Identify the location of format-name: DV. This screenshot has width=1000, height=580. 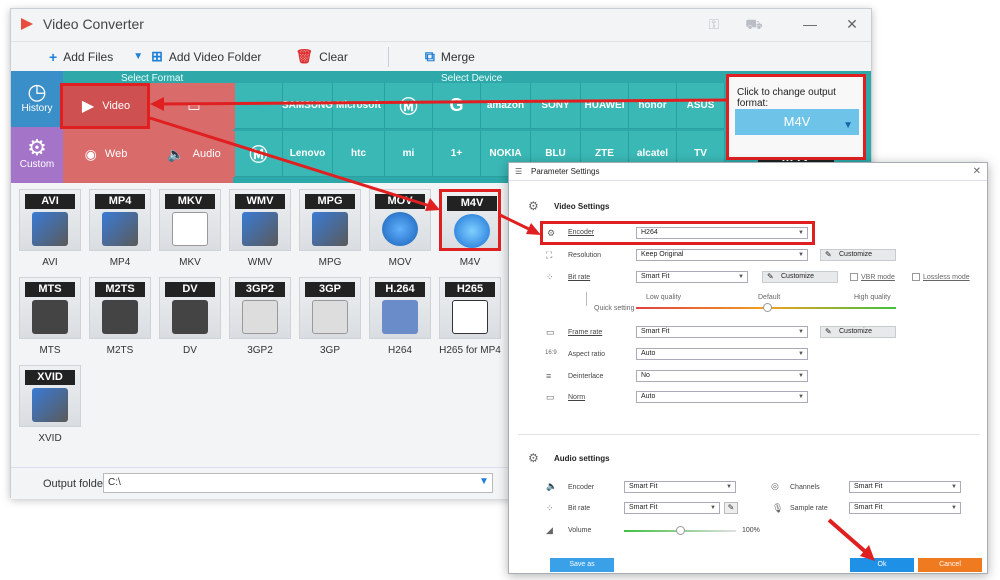
(190, 350).